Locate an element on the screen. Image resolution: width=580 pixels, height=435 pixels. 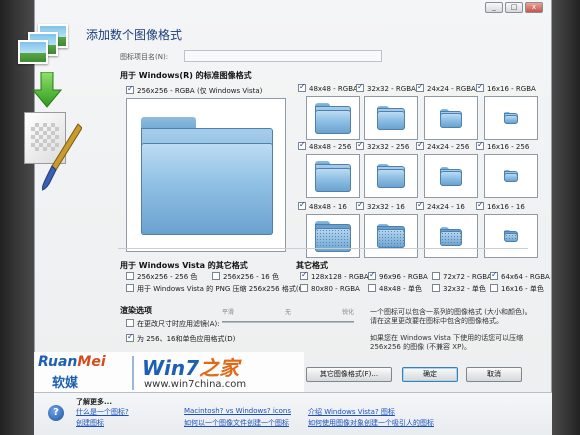
format-option: 48x48 - 16 is located at coordinates (322, 205).